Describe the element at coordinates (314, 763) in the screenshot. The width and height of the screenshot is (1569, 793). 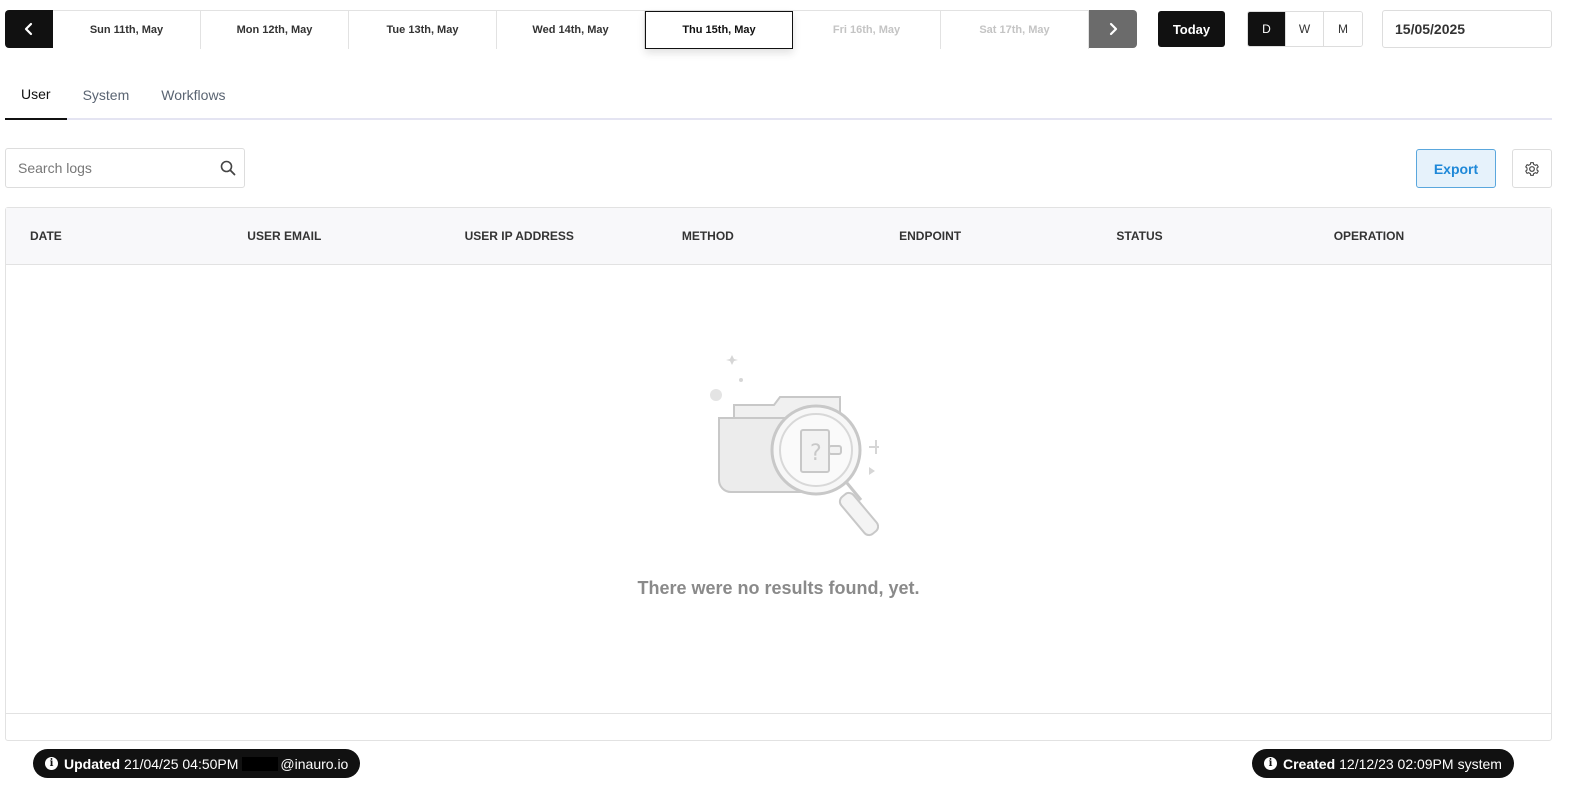
I see `updated-by-email: @inauro.io` at that location.